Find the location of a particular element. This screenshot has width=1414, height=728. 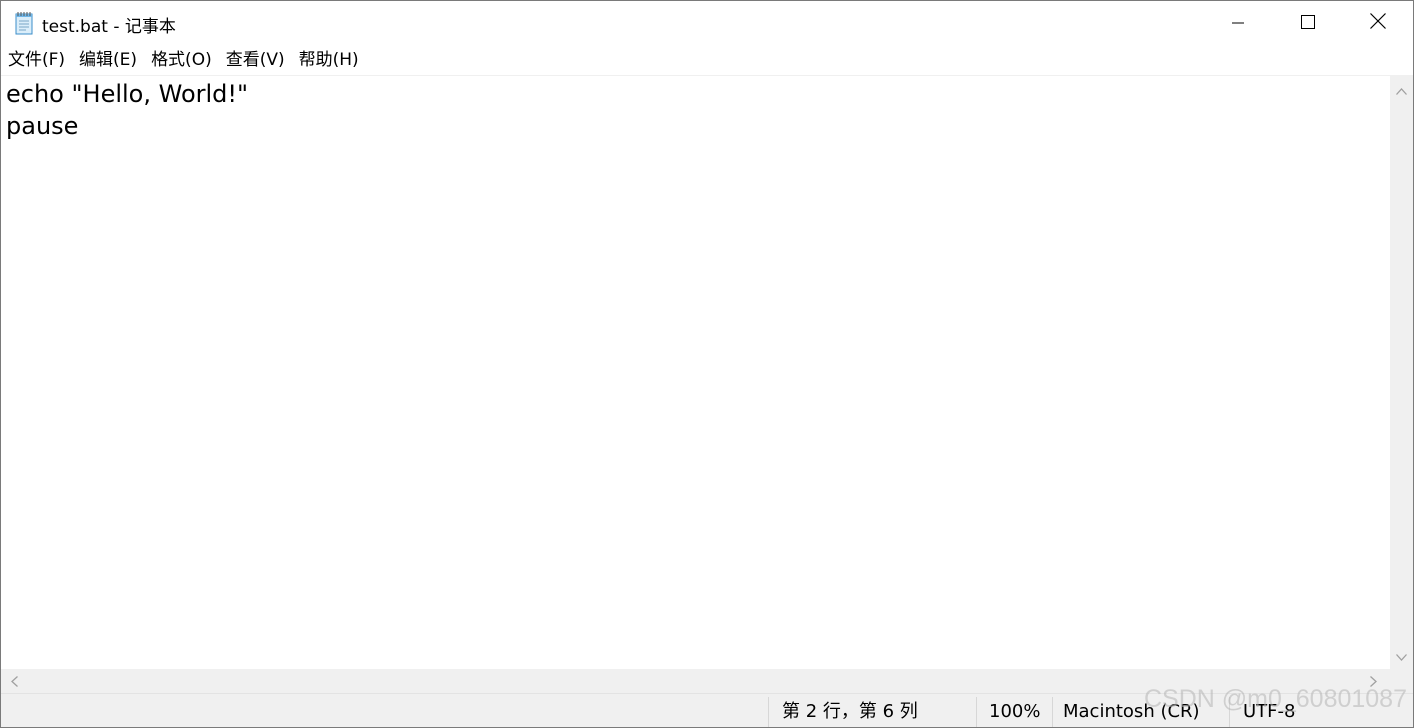

scroll-down-button is located at coordinates (1401, 655).